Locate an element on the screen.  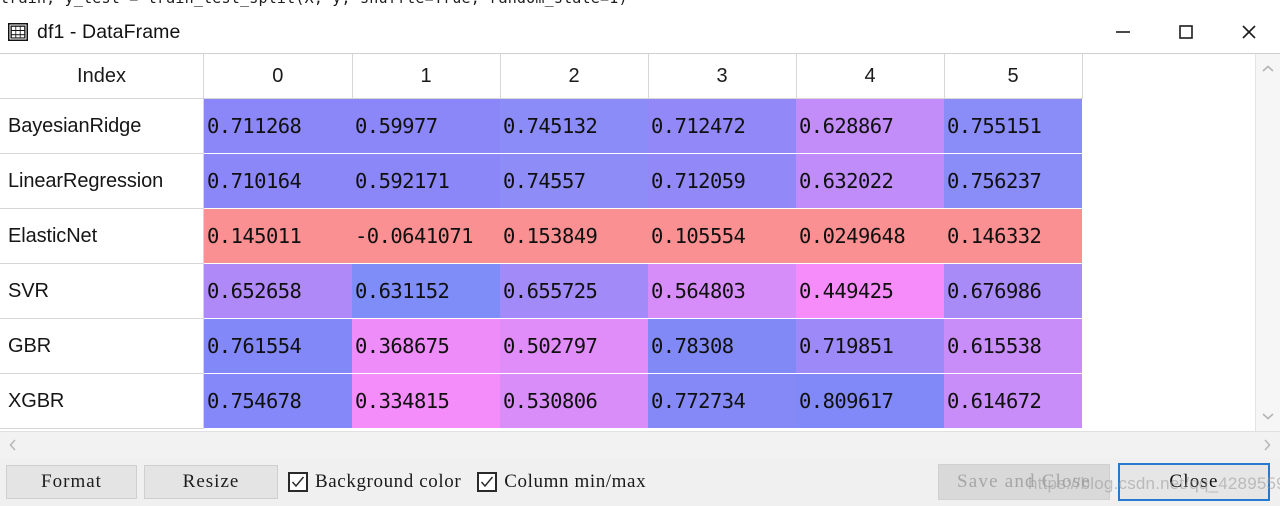
close-icon is located at coordinates (1248, 32).